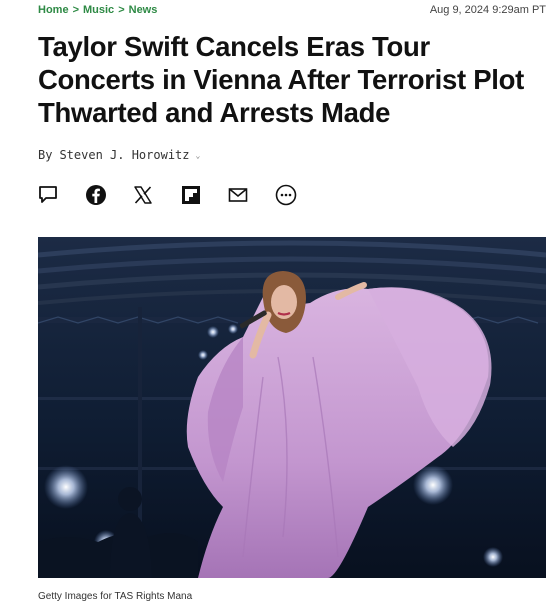 Image resolution: width=558 pixels, height=612 pixels. I want to click on byline: By Steven J. Horowitz ⌄, so click(119, 155).